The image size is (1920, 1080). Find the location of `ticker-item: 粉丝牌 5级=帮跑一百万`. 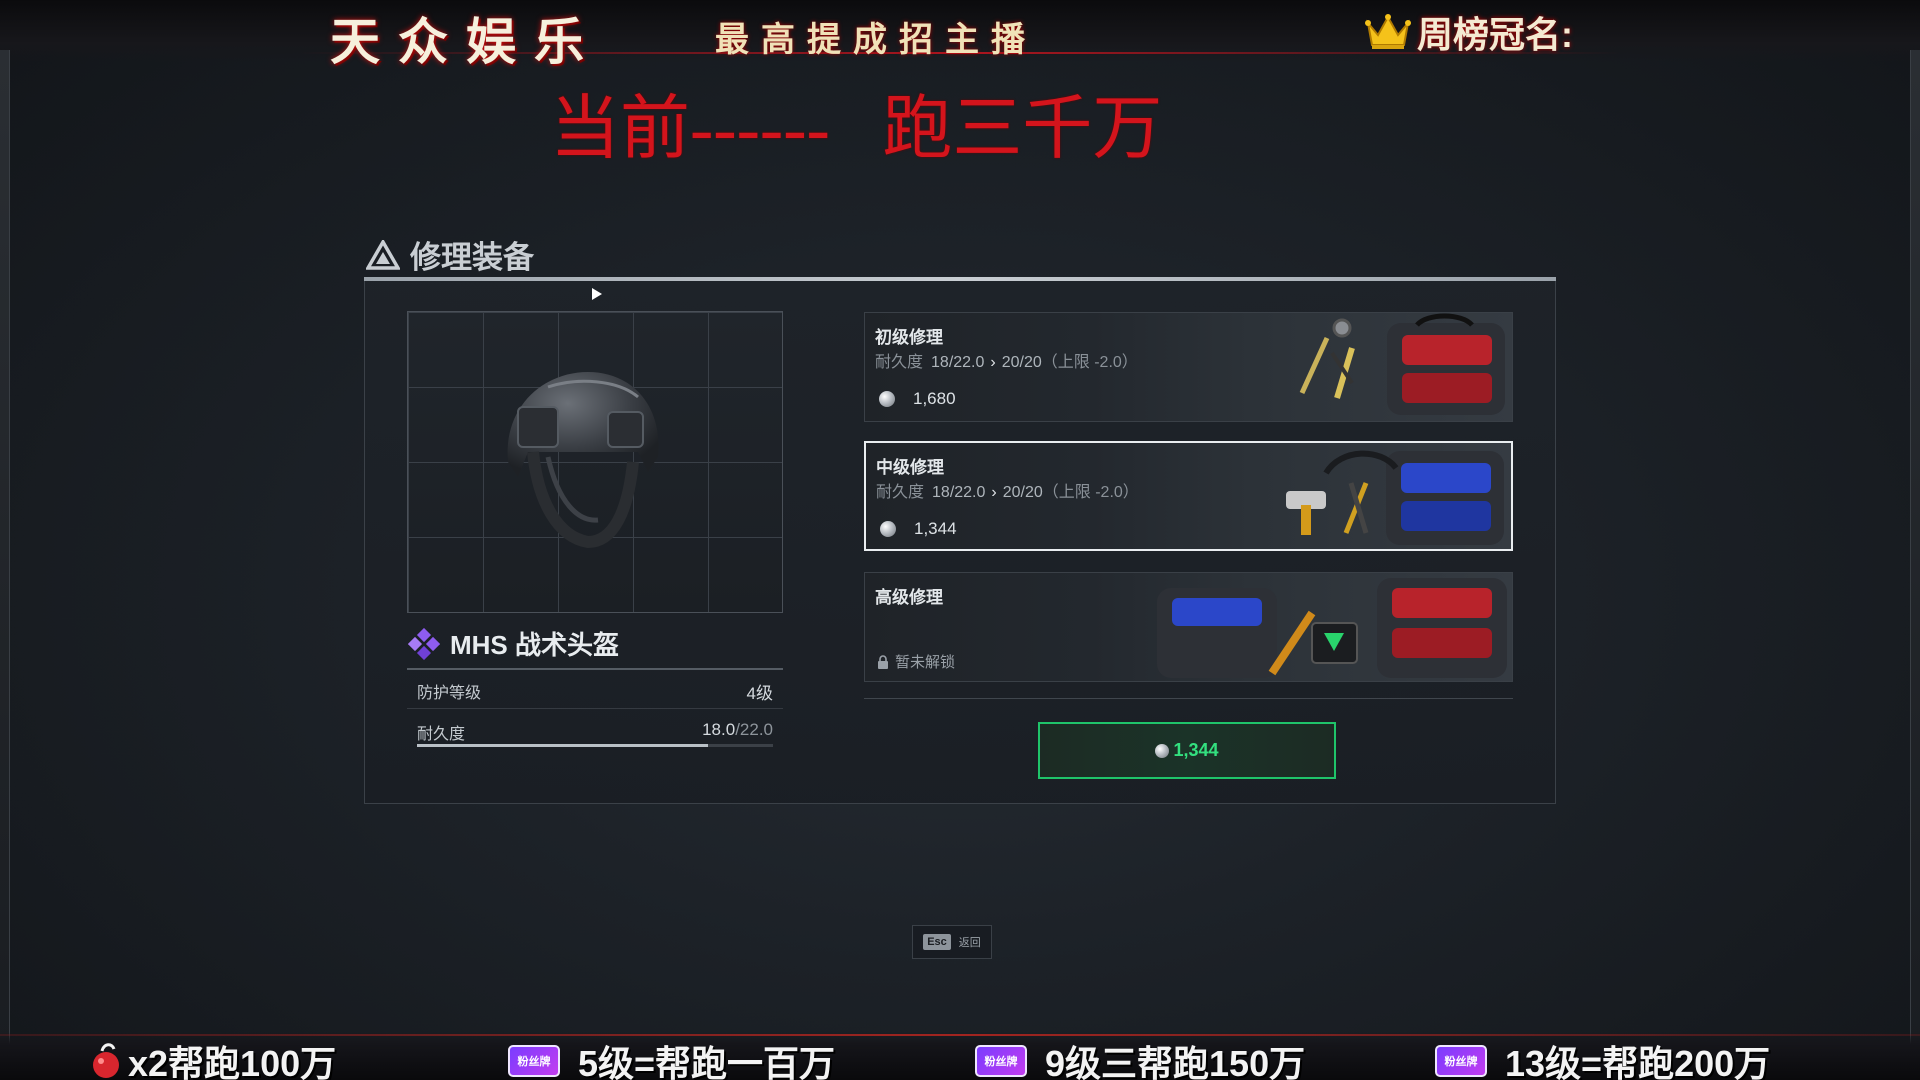

ticker-item: 粉丝牌 5级=帮跑一百万 is located at coordinates (671, 1057).